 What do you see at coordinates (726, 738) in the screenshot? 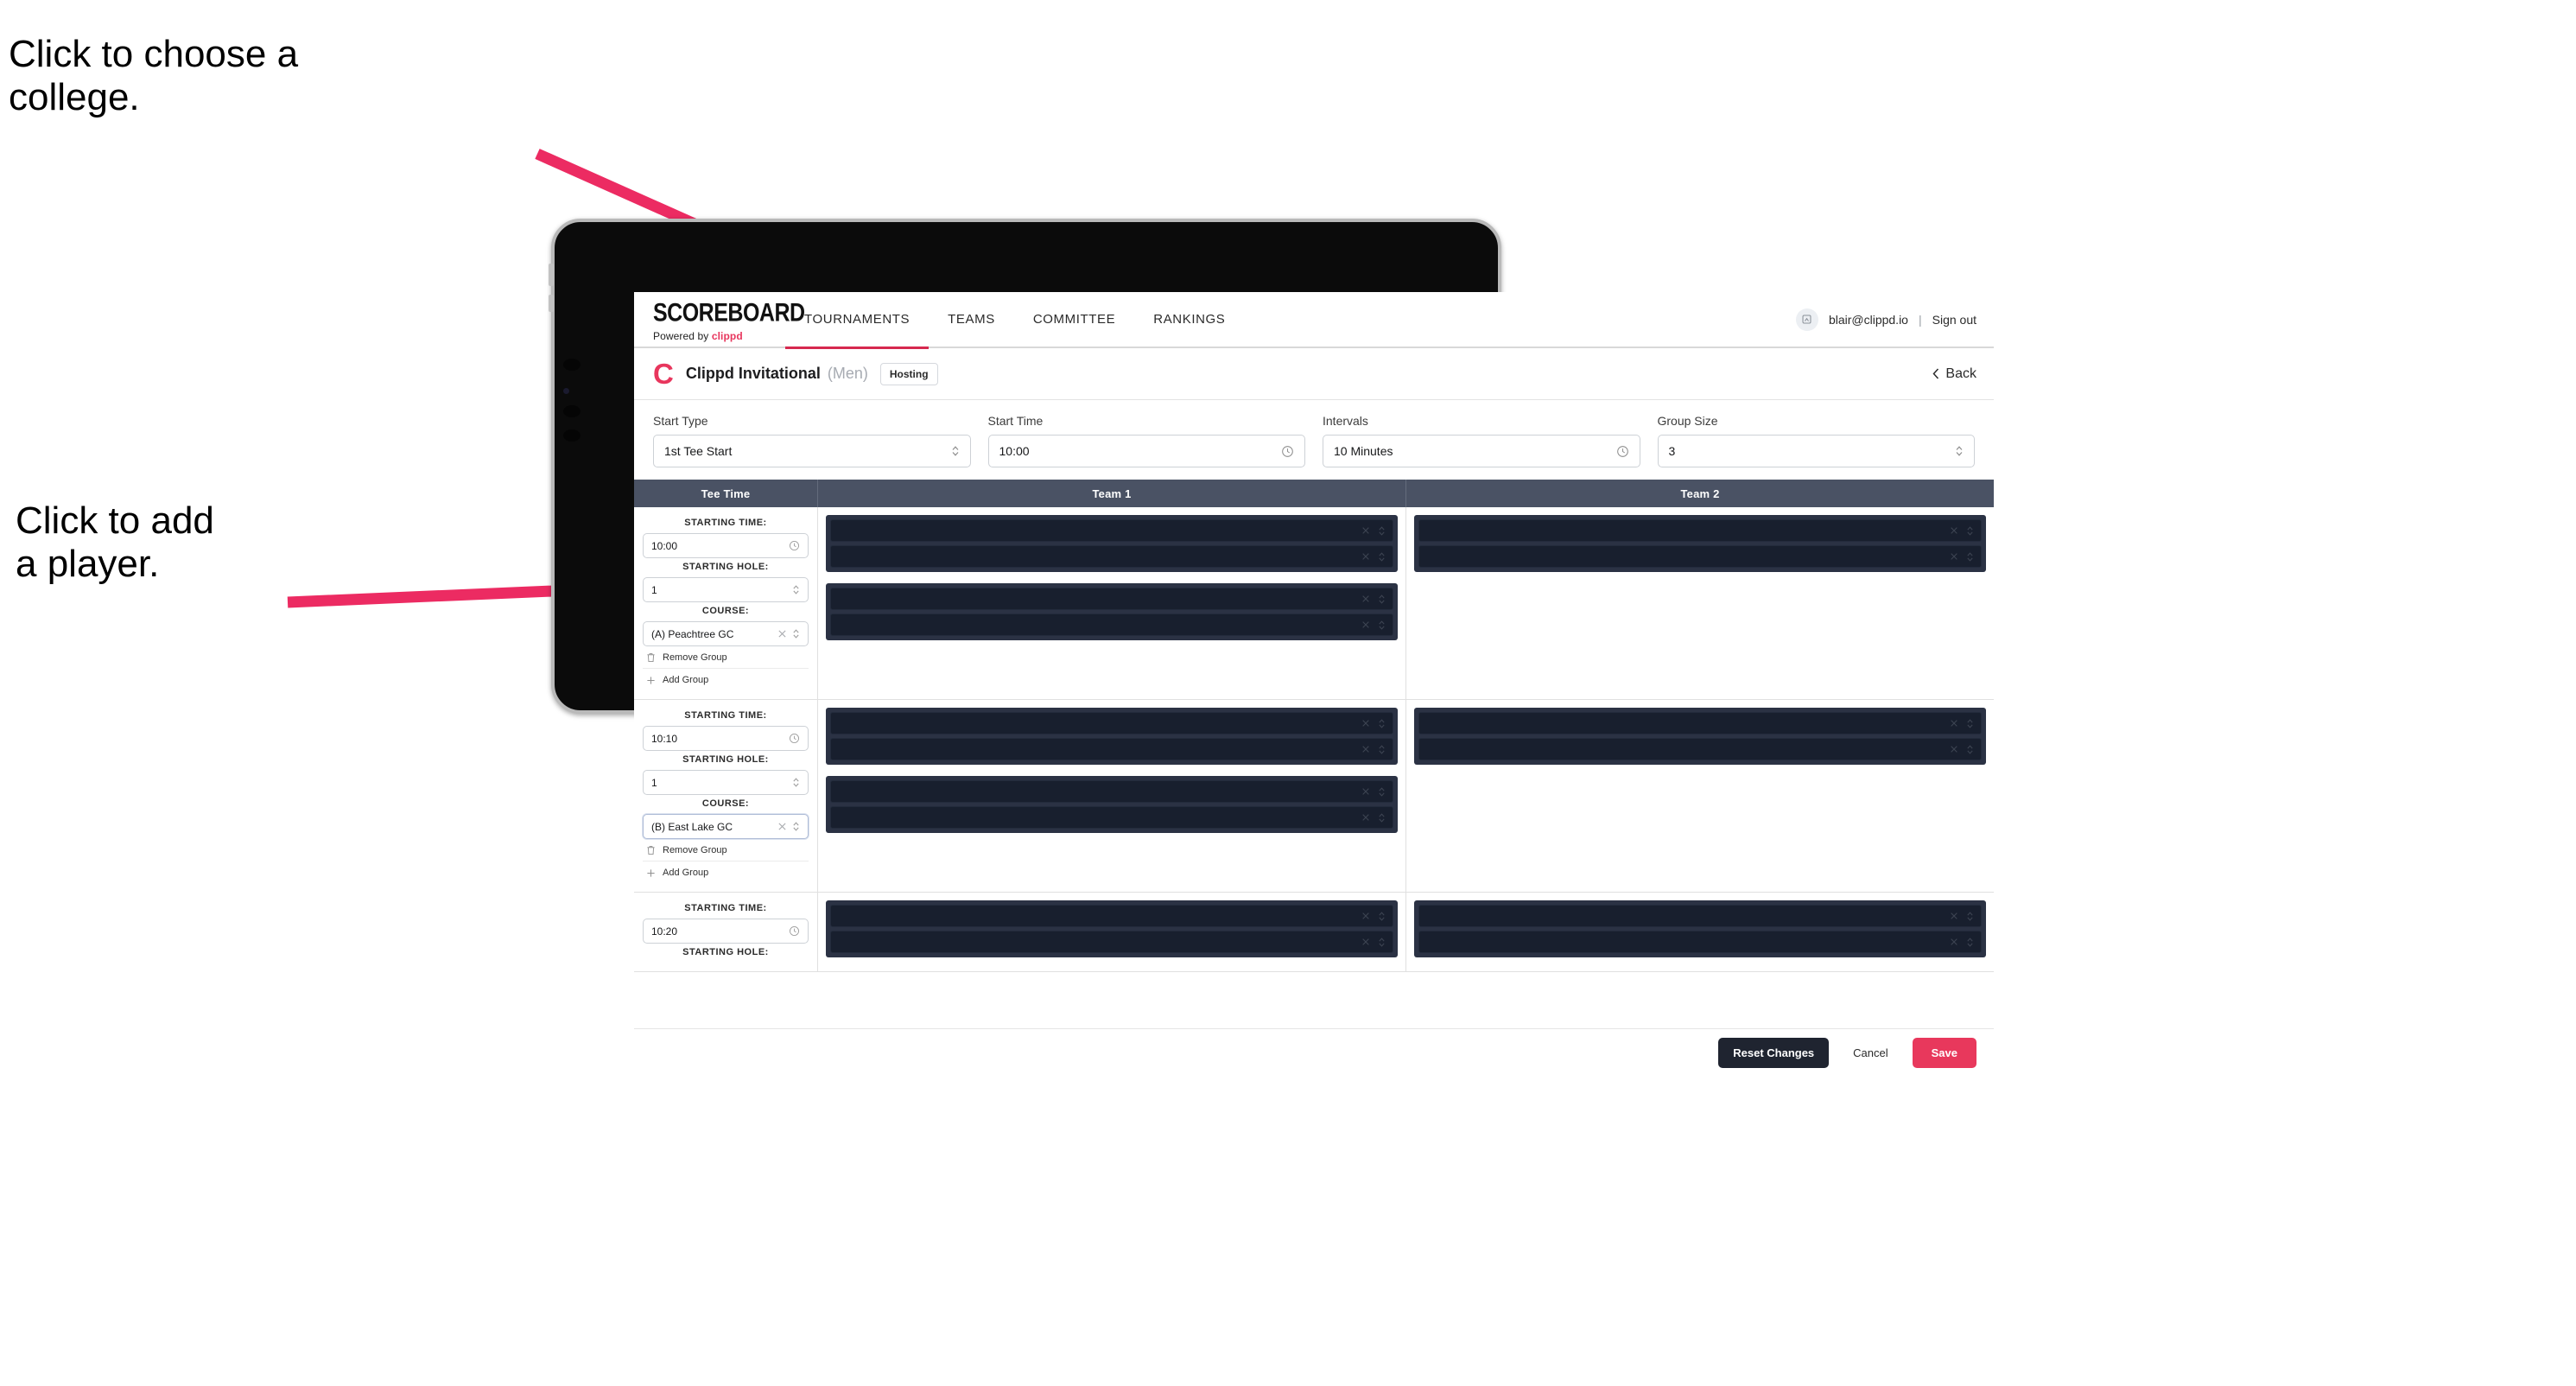
I see `starting-time-input: 10:10` at bounding box center [726, 738].